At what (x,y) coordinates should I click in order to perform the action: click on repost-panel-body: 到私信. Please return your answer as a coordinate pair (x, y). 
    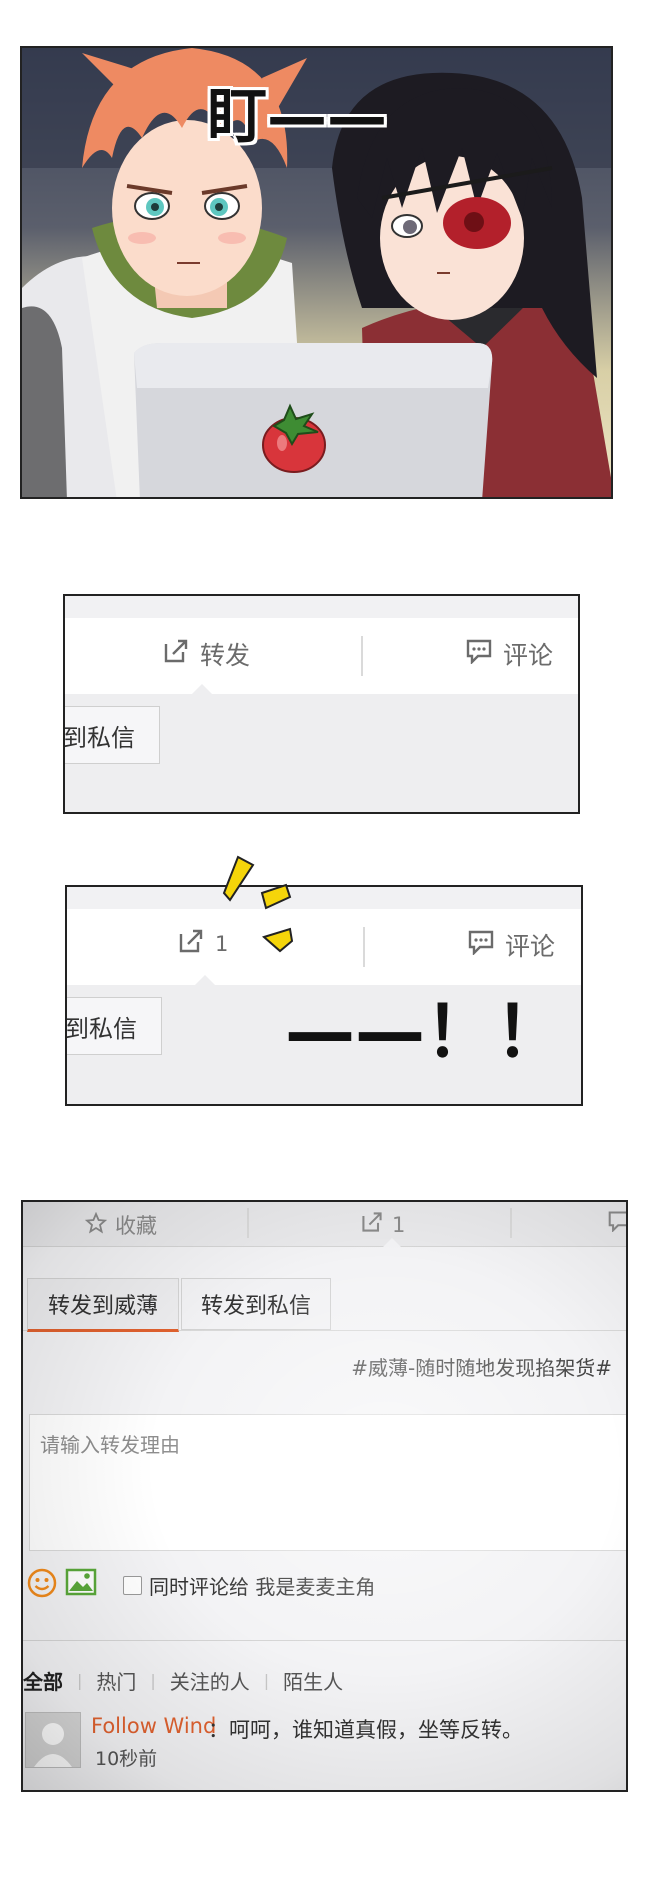
    Looking at the image, I should click on (321, 753).